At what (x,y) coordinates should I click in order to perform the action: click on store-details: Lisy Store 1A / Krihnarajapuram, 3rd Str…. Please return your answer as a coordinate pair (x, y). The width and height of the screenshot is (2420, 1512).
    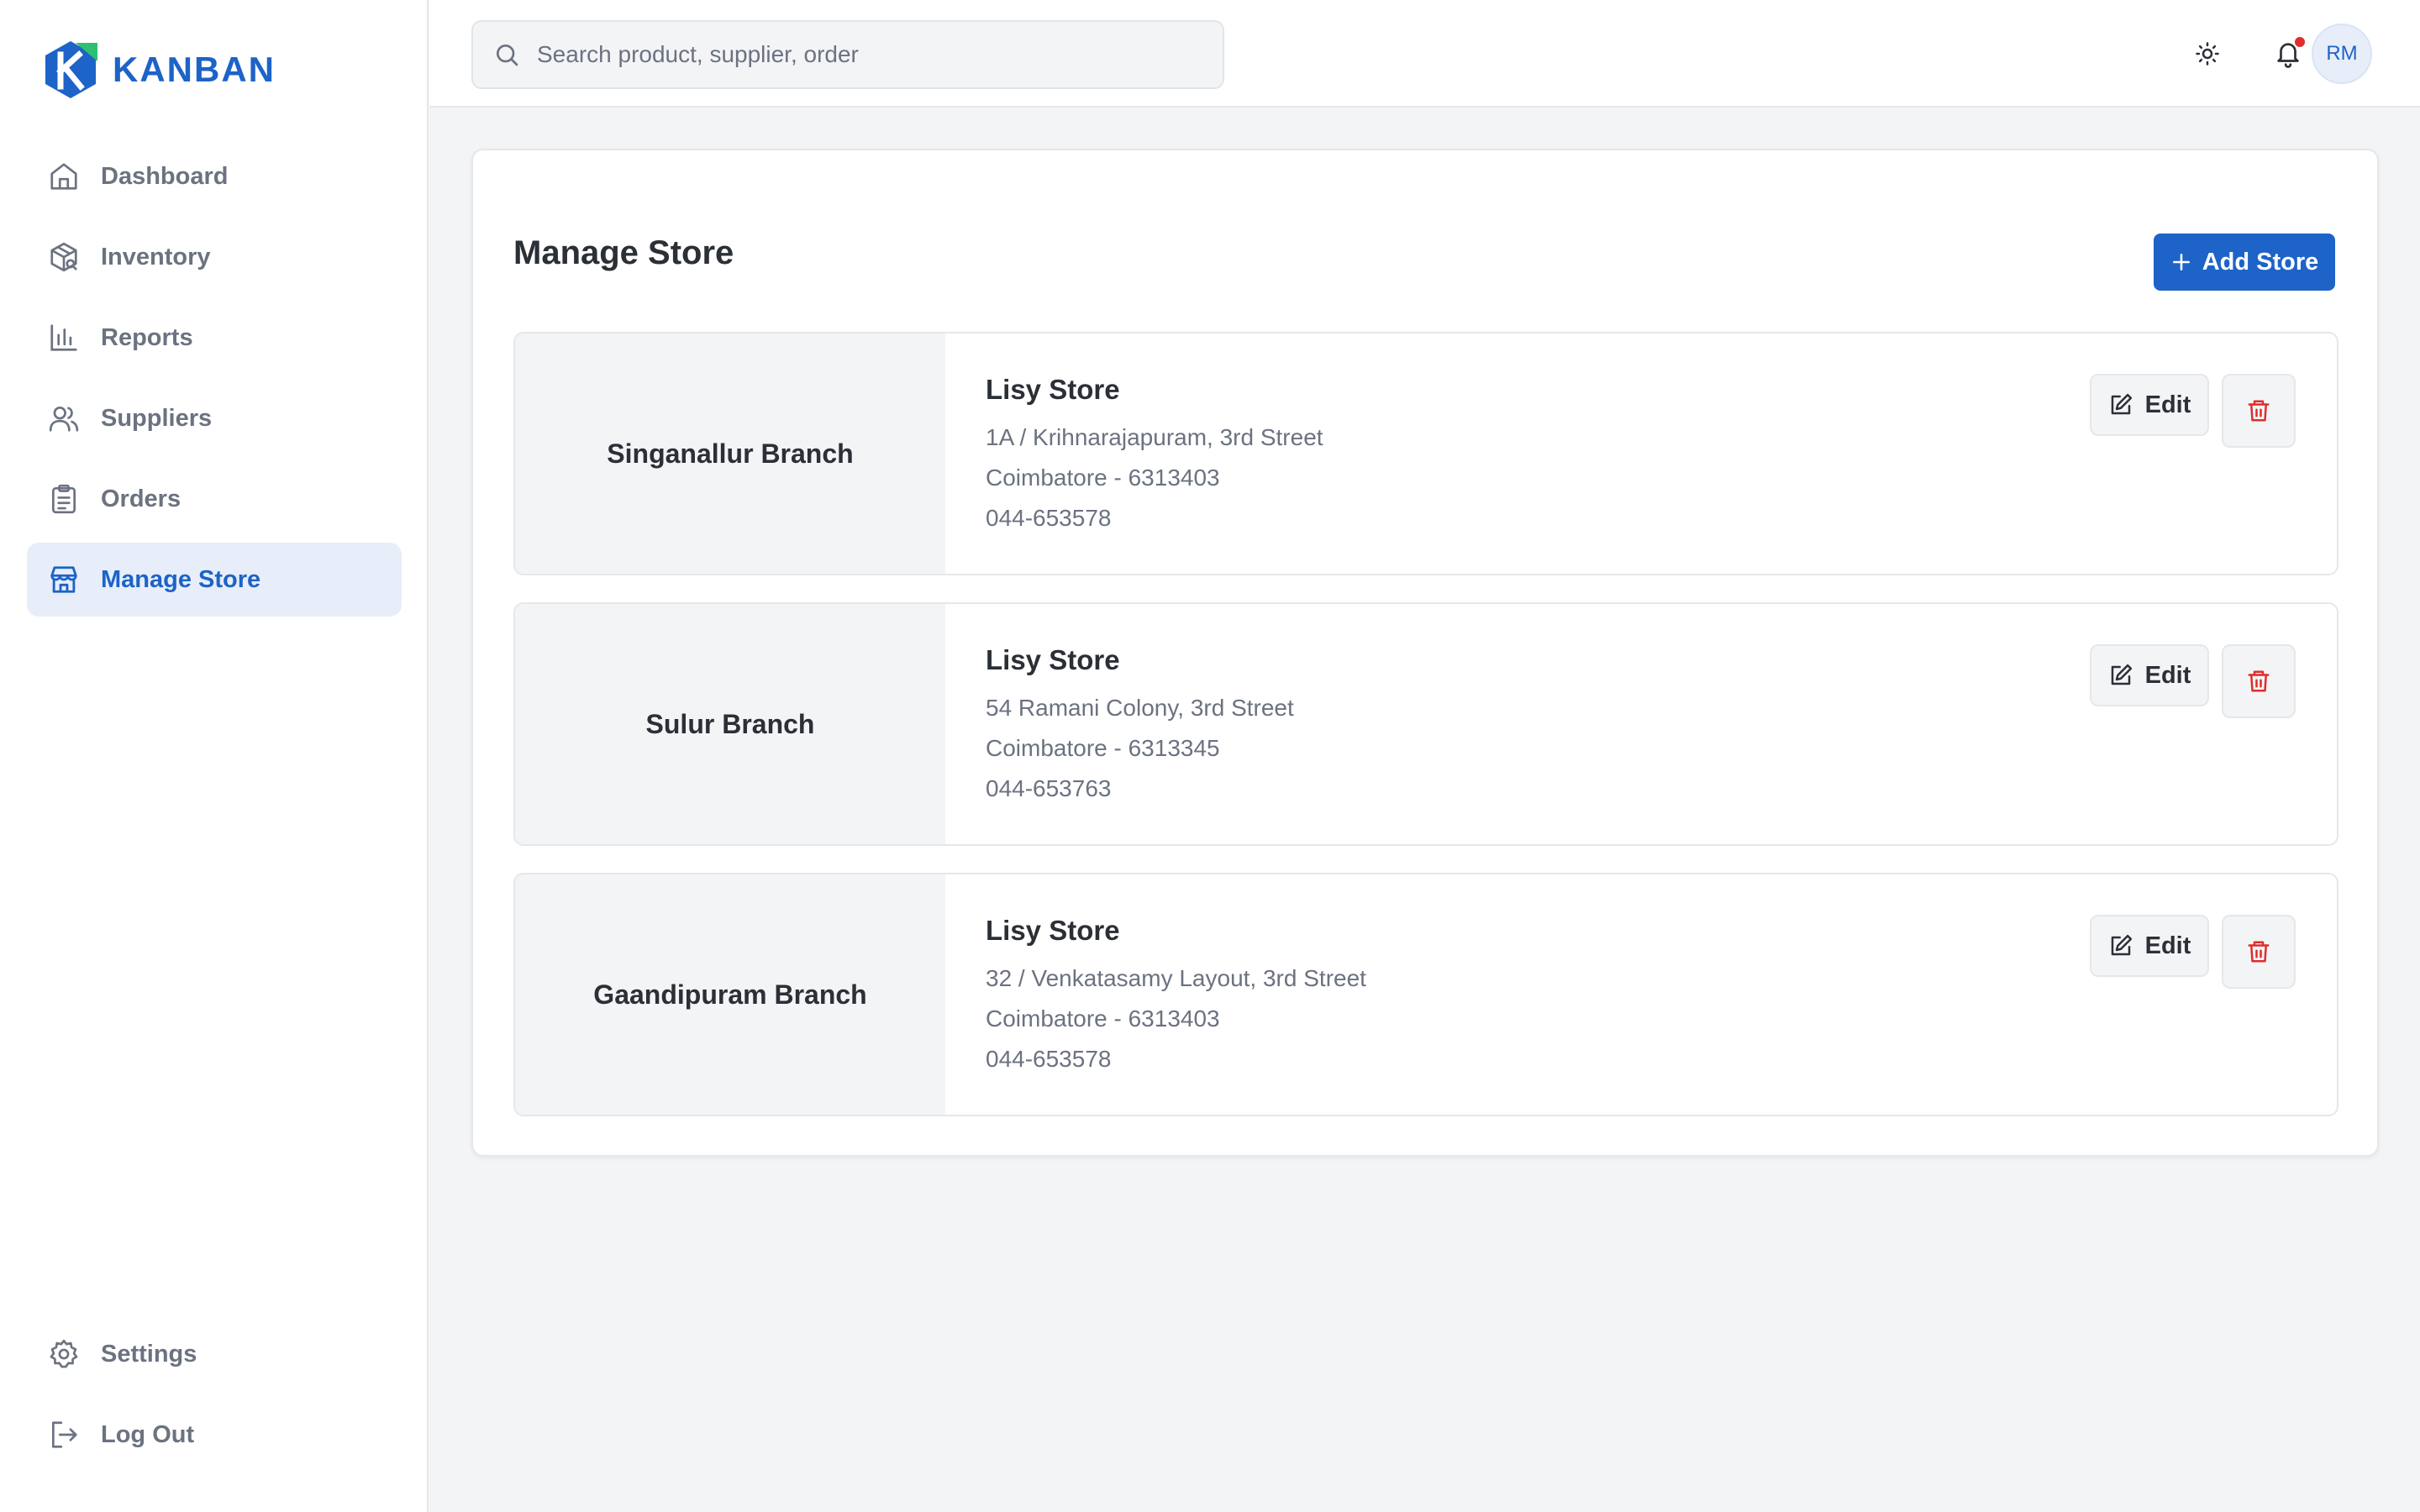
    Looking at the image, I should click on (1154, 456).